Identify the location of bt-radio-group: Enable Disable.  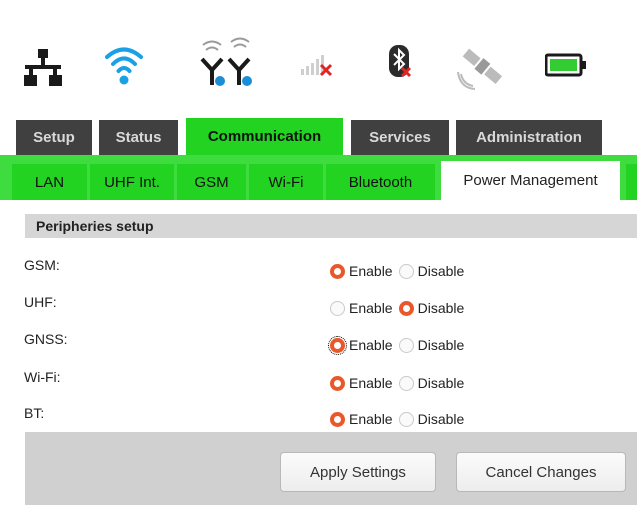
(400, 419).